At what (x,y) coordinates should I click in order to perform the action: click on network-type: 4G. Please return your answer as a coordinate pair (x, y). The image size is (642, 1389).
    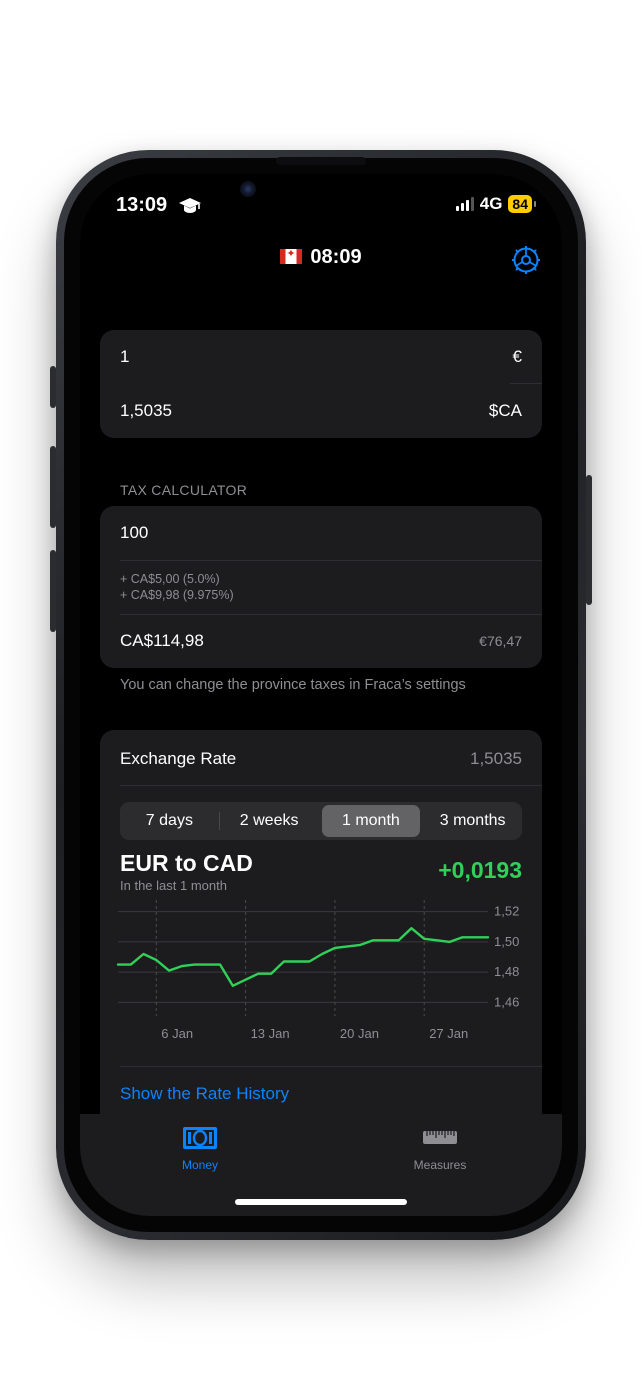
    Looking at the image, I should click on (491, 203).